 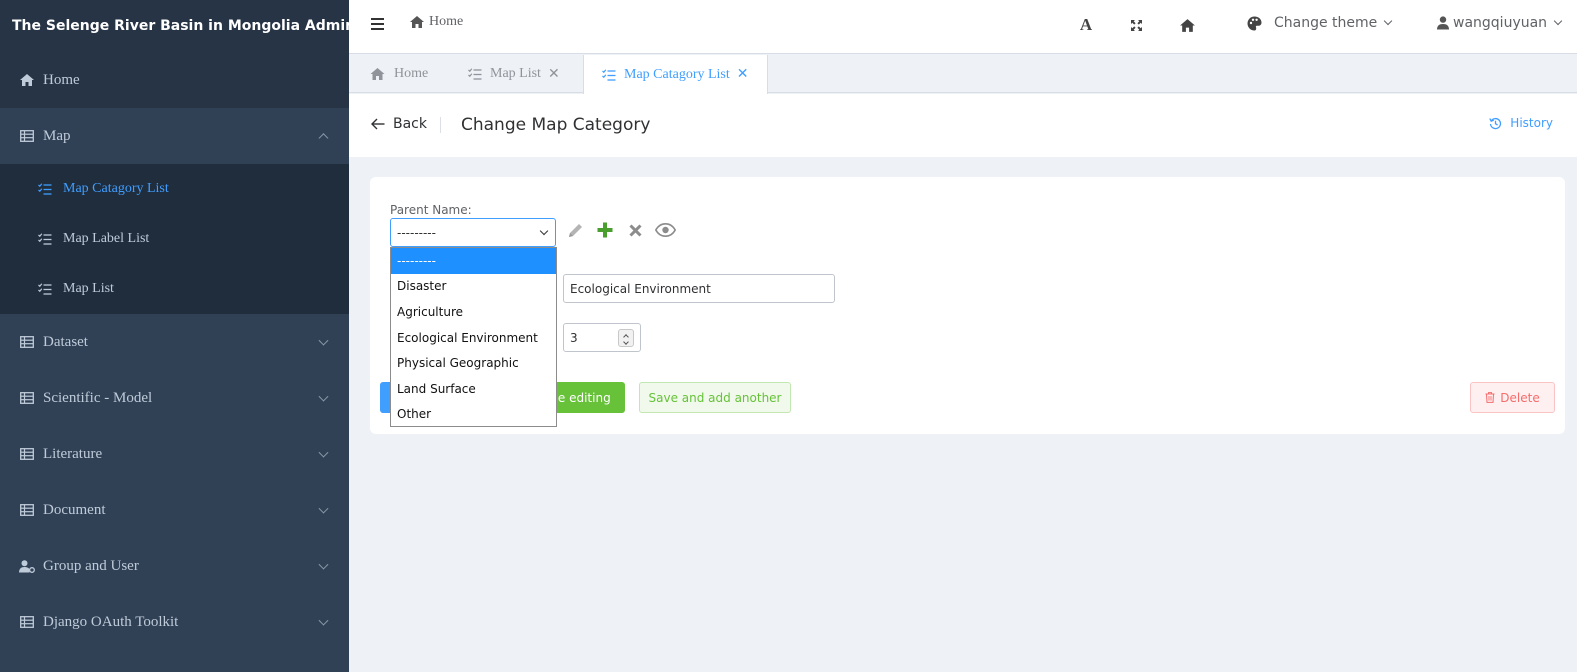 What do you see at coordinates (410, 124) in the screenshot?
I see `back-label: Back` at bounding box center [410, 124].